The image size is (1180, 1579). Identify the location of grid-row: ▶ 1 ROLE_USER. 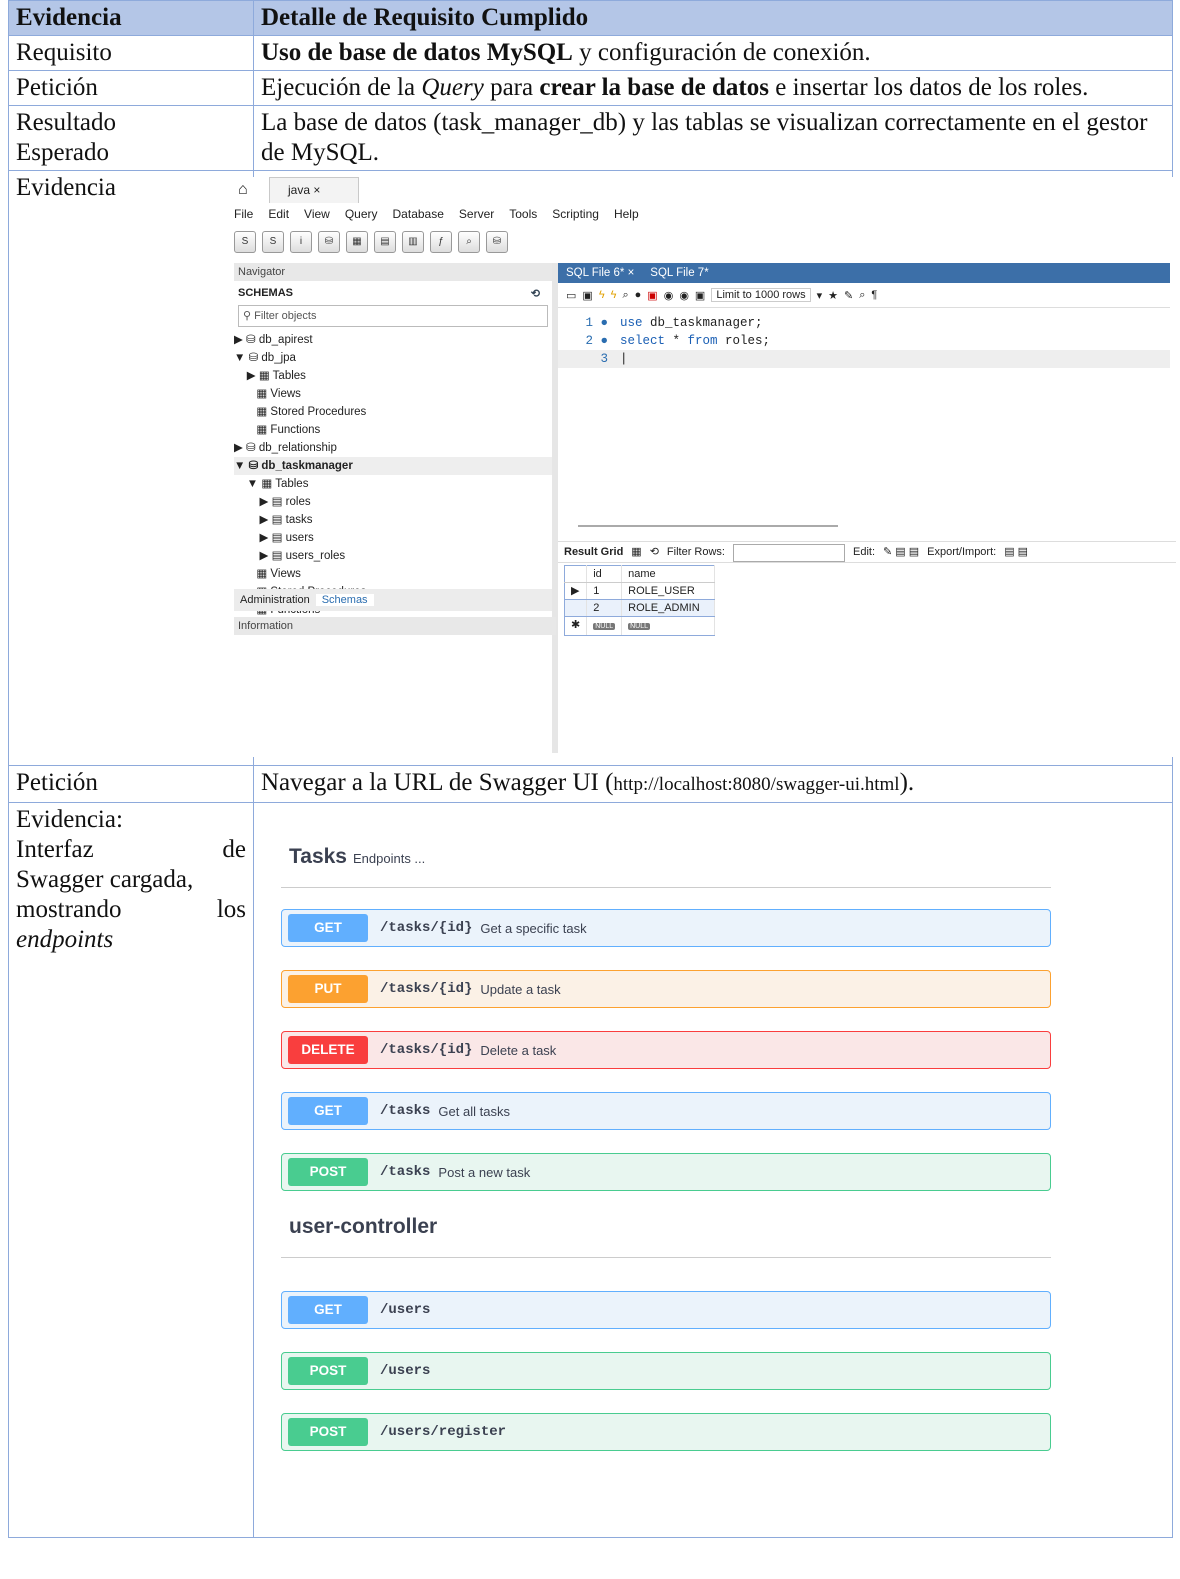
(639, 591).